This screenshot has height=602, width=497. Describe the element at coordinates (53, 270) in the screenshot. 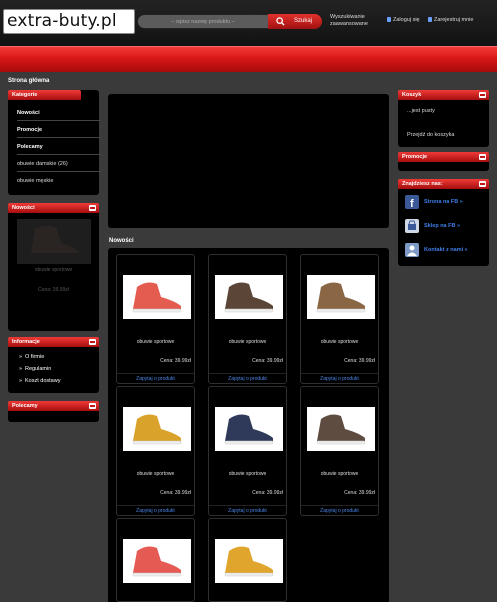

I see `news-product-name: obuwie sportowe` at that location.